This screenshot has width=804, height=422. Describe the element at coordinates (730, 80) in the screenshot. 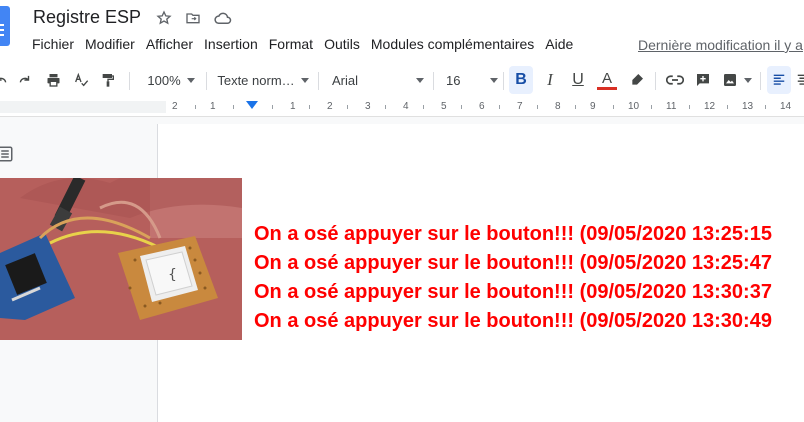

I see `image-icon` at that location.